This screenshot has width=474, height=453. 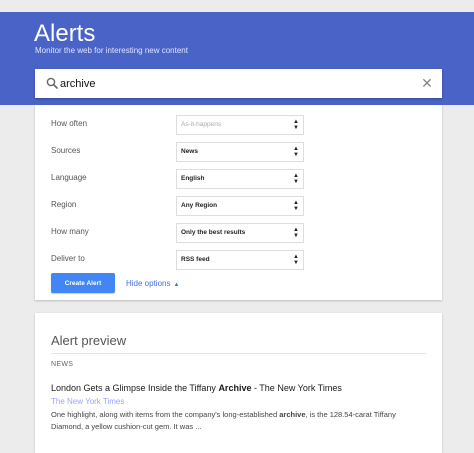 I want to click on result-title-highlight: Archive, so click(x=235, y=388).